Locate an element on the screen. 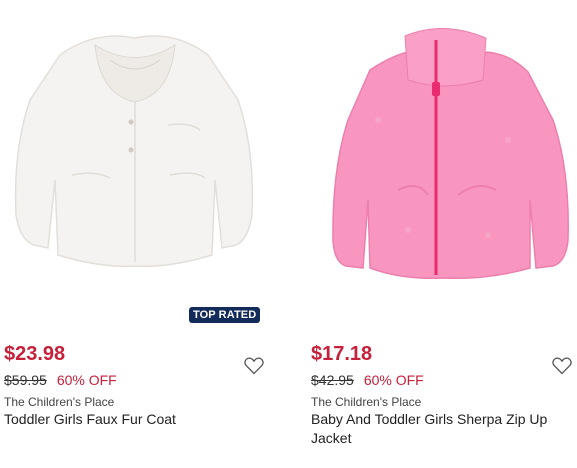  price-row: $59.95 60% OFF is located at coordinates (60, 380).